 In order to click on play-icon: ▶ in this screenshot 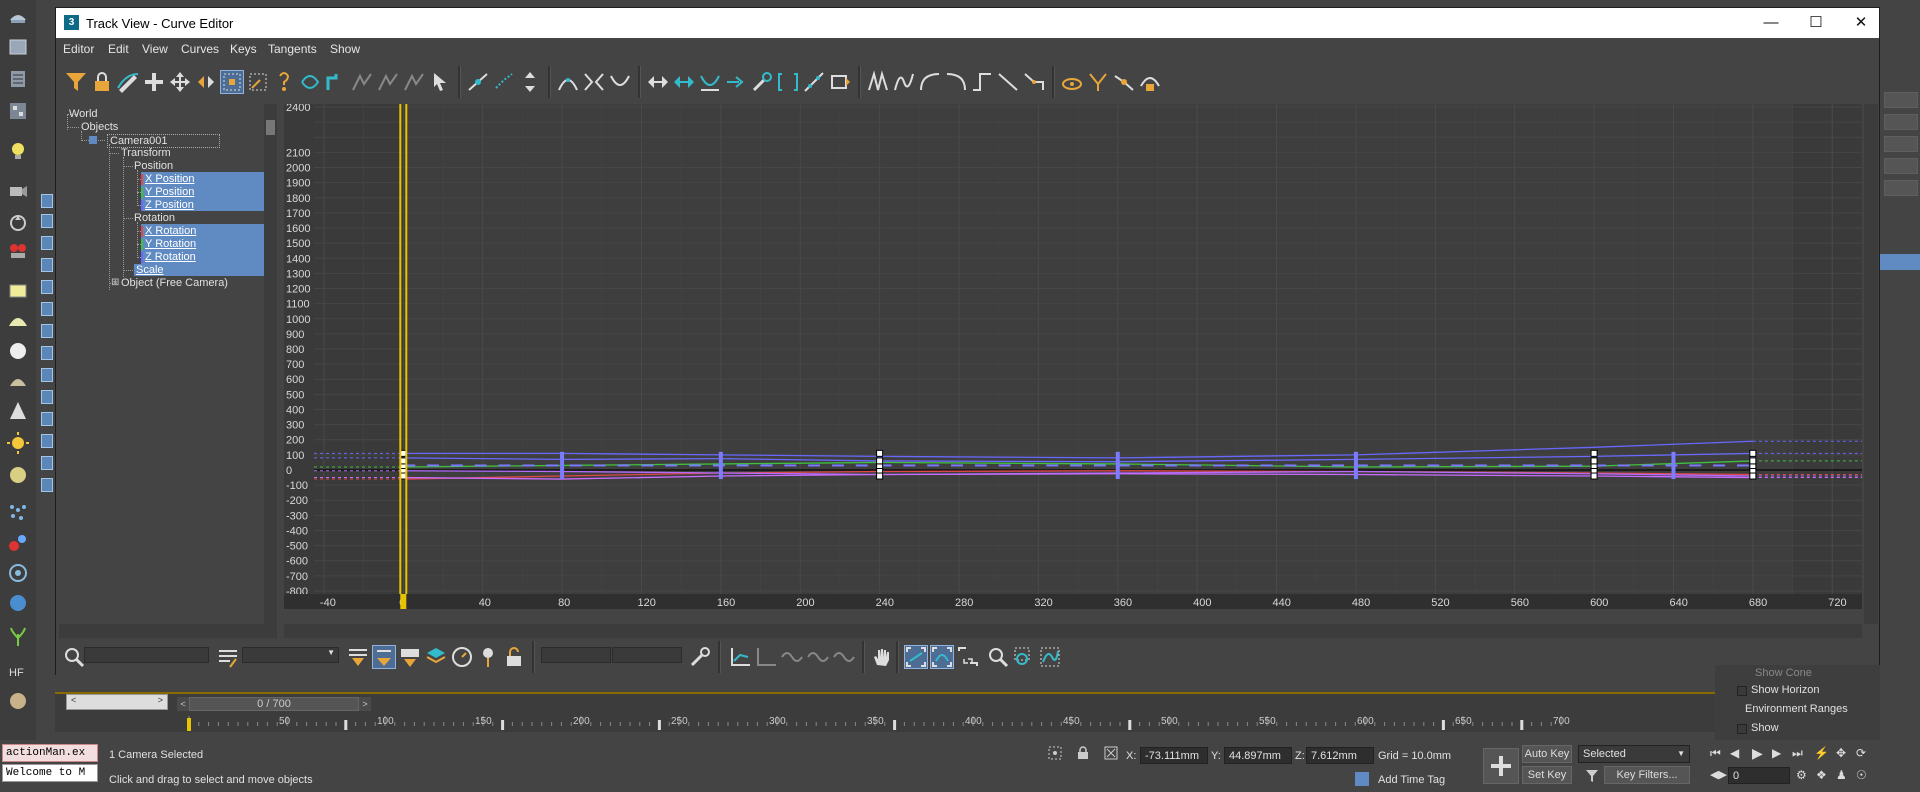, I will do `click(1757, 753)`.